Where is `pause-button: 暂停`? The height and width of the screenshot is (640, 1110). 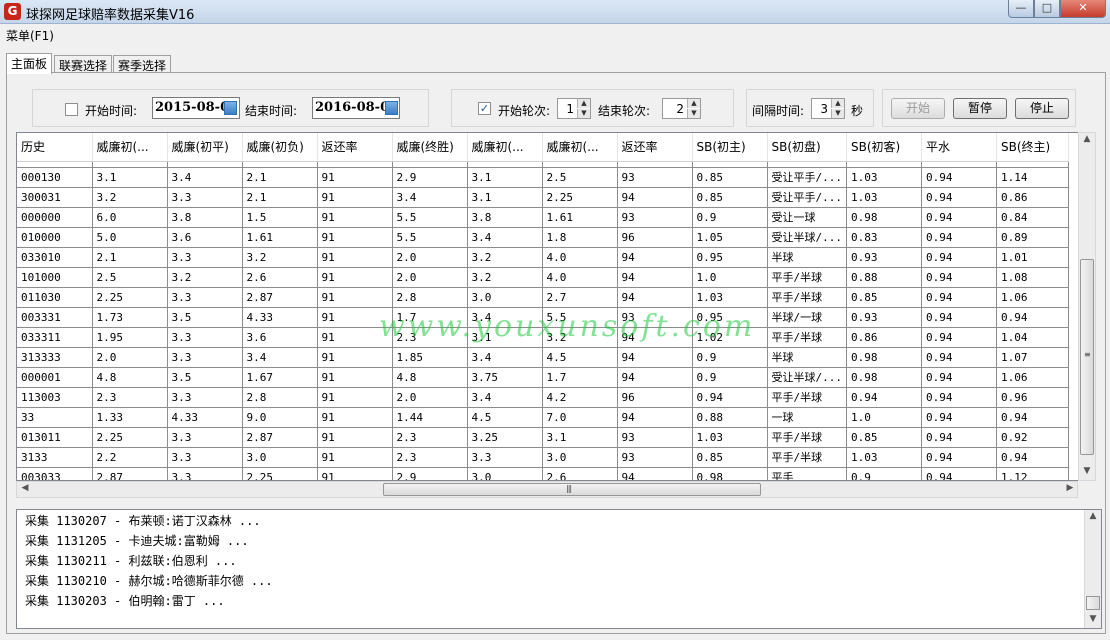 pause-button: 暂停 is located at coordinates (980, 108).